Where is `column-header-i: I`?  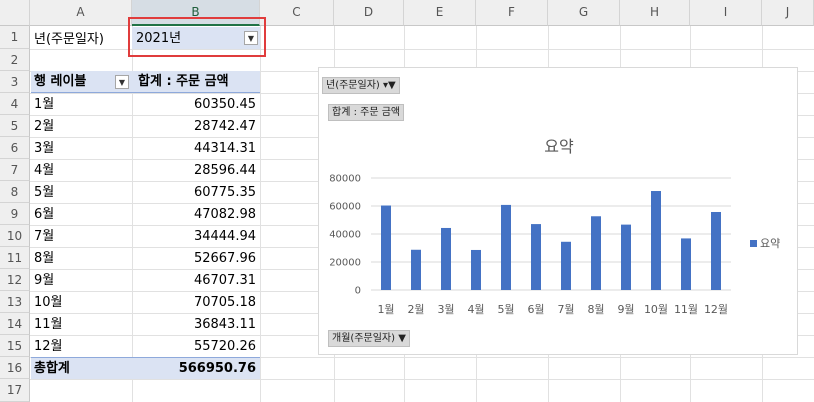 column-header-i: I is located at coordinates (726, 13).